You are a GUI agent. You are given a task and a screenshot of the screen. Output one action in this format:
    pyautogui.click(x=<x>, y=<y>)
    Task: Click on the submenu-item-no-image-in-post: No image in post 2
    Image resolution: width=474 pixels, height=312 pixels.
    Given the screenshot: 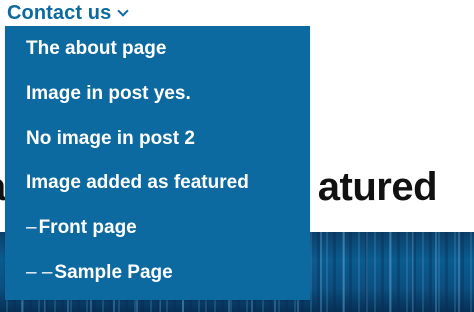 What is the action you would take?
    pyautogui.click(x=110, y=139)
    